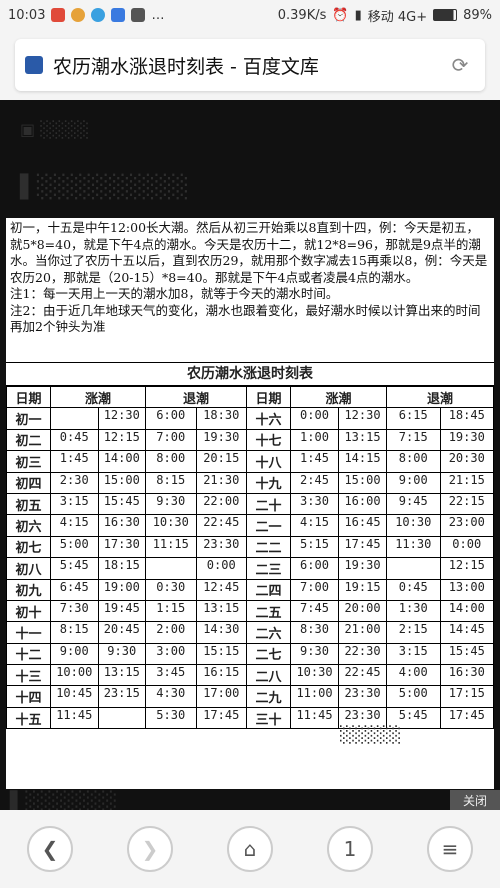 The height and width of the screenshot is (888, 500). Describe the element at coordinates (75, 611) in the screenshot. I see `time-value: 7:30` at that location.